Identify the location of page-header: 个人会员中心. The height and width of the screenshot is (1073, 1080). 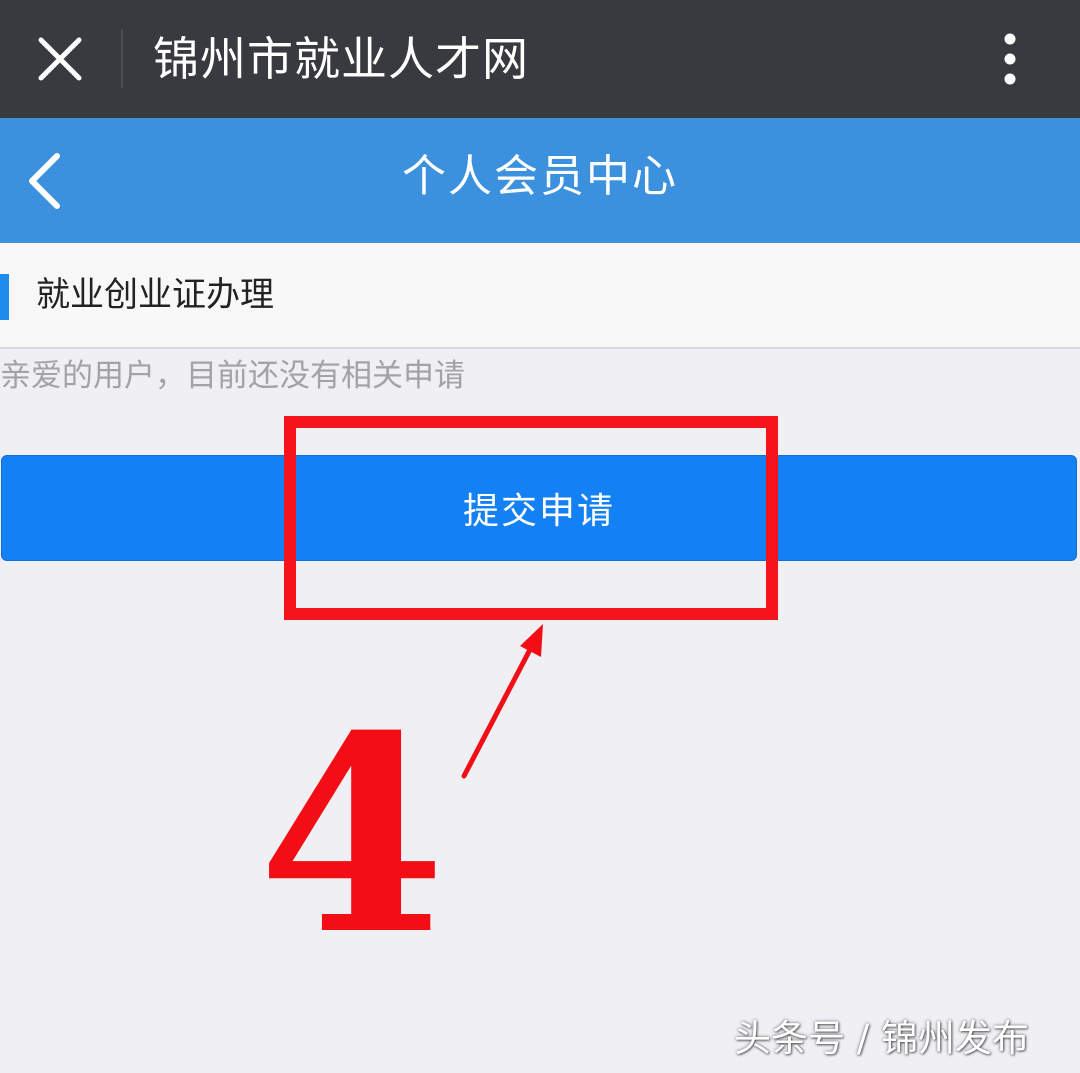
(540, 180).